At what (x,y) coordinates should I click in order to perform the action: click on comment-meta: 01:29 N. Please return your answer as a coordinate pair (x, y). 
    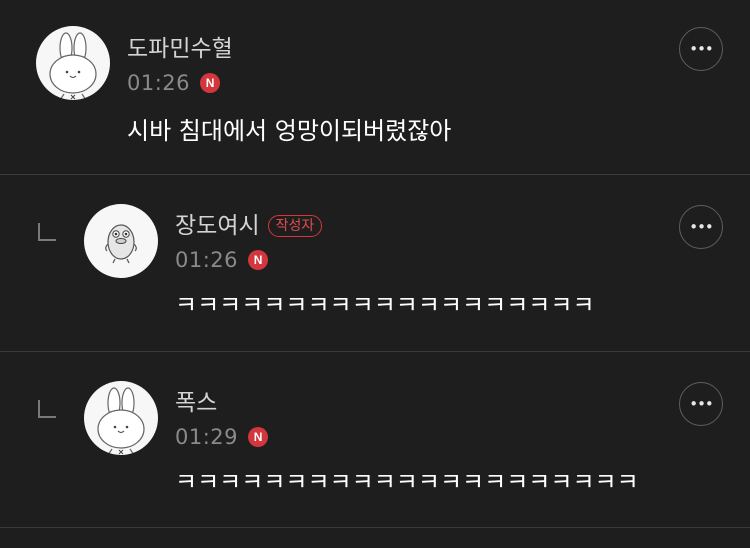
    Looking at the image, I should click on (222, 437).